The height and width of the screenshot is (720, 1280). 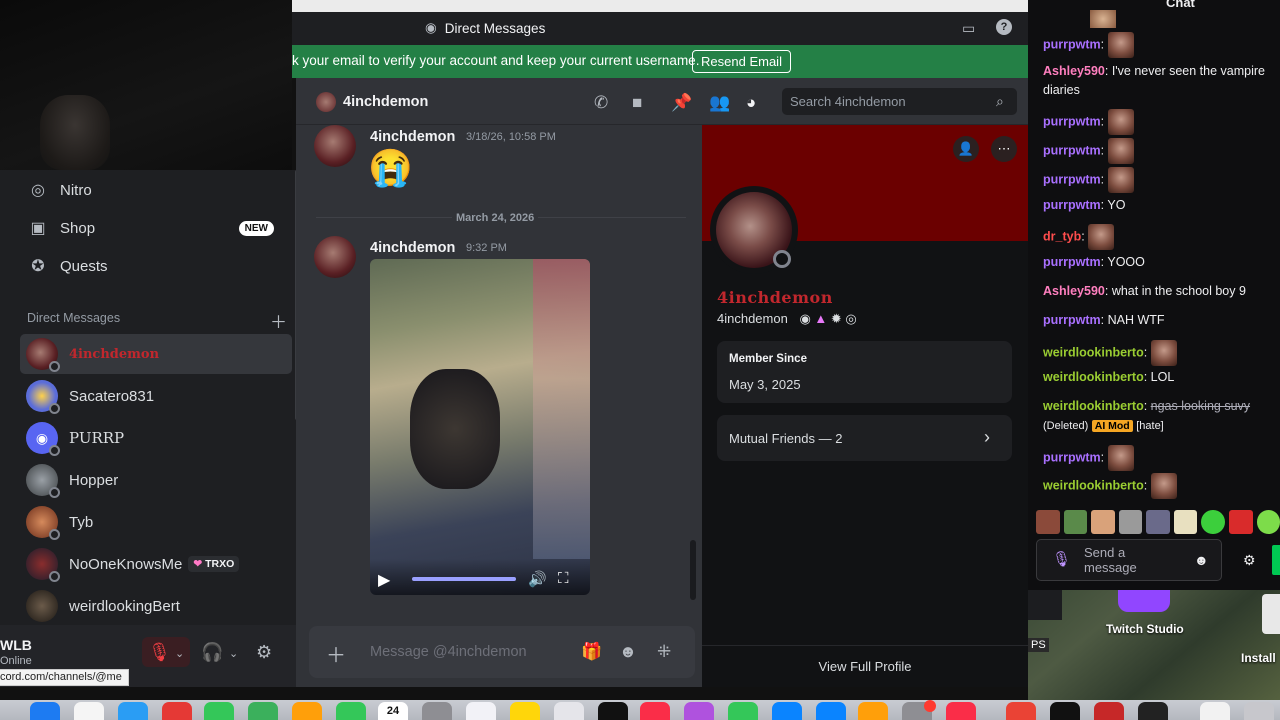 I want to click on appstore-icon, so click(x=787, y=711).